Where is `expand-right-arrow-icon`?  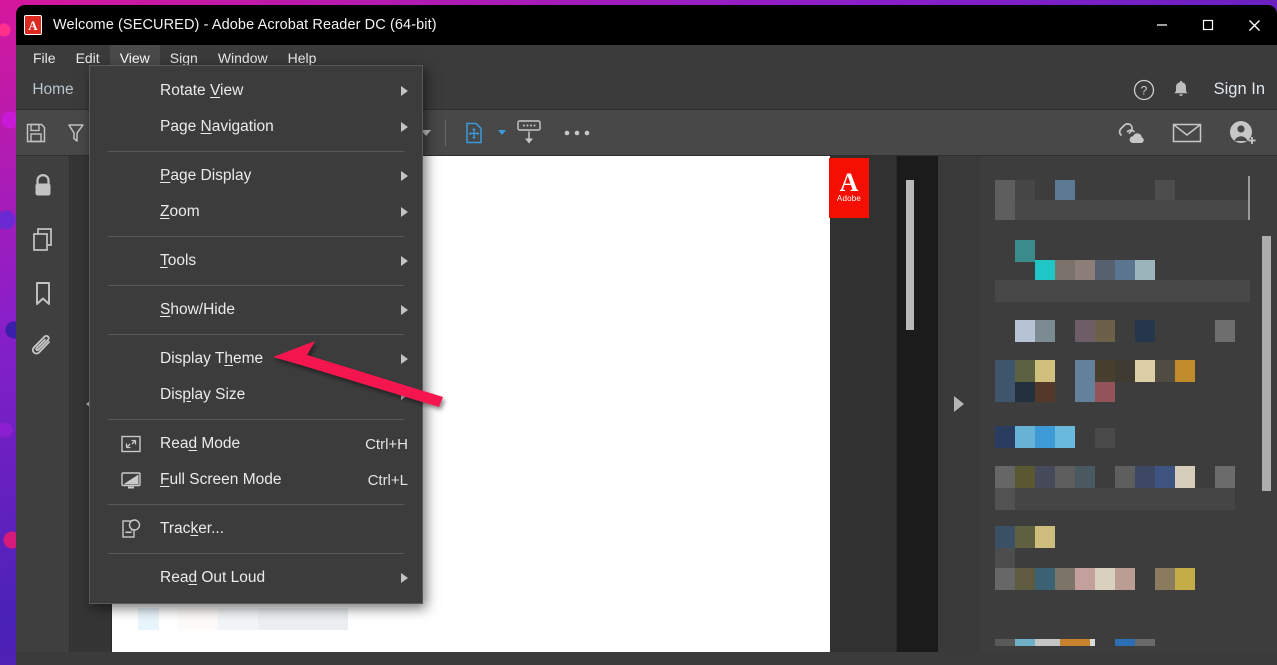
expand-right-arrow-icon is located at coordinates (959, 404).